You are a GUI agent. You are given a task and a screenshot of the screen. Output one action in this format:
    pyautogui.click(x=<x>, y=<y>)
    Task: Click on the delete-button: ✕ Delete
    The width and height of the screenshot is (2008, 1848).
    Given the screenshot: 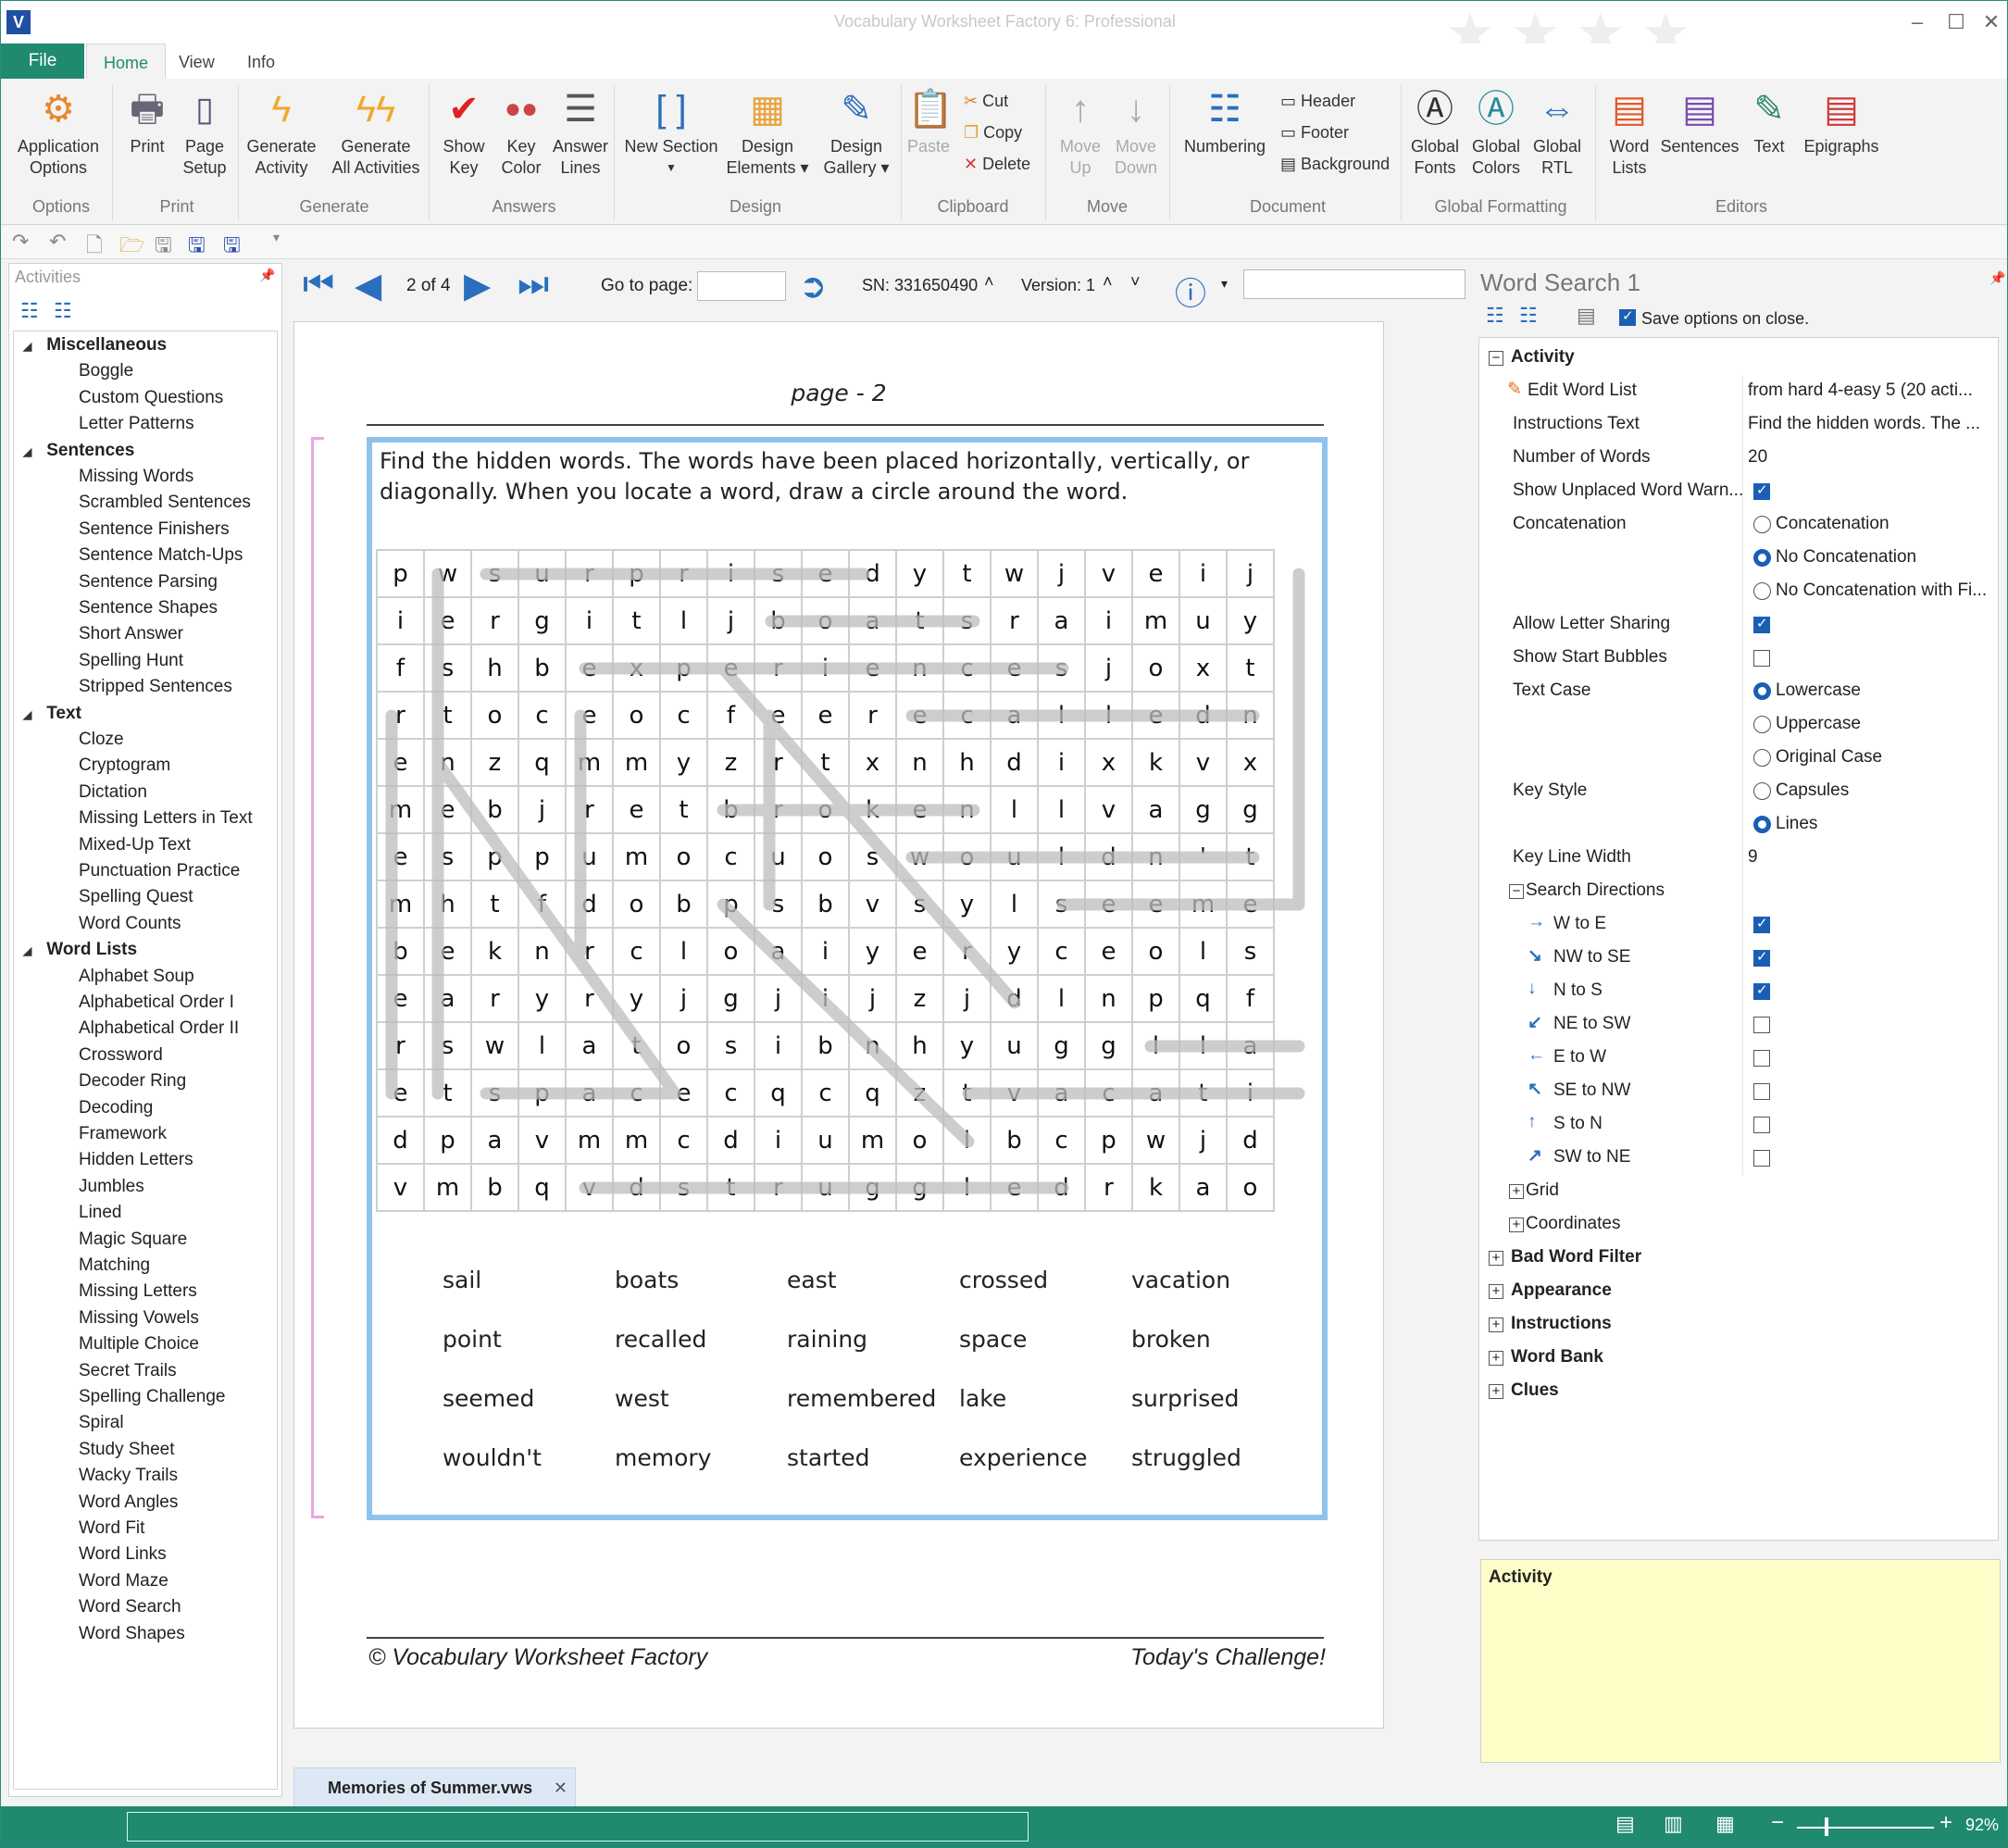 What is the action you would take?
    pyautogui.click(x=997, y=164)
    